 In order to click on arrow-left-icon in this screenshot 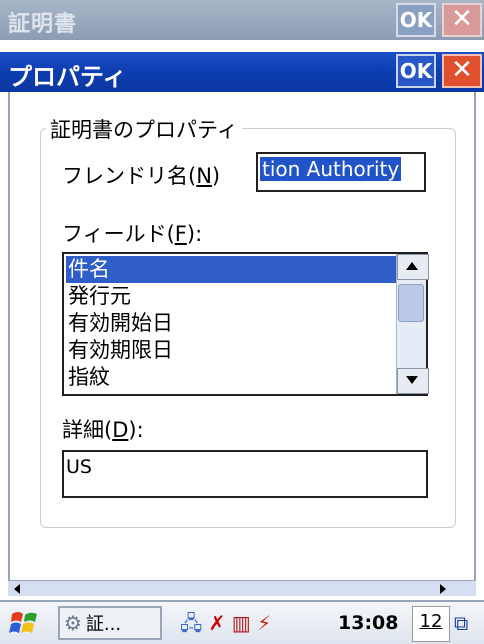, I will do `click(17, 589)`.